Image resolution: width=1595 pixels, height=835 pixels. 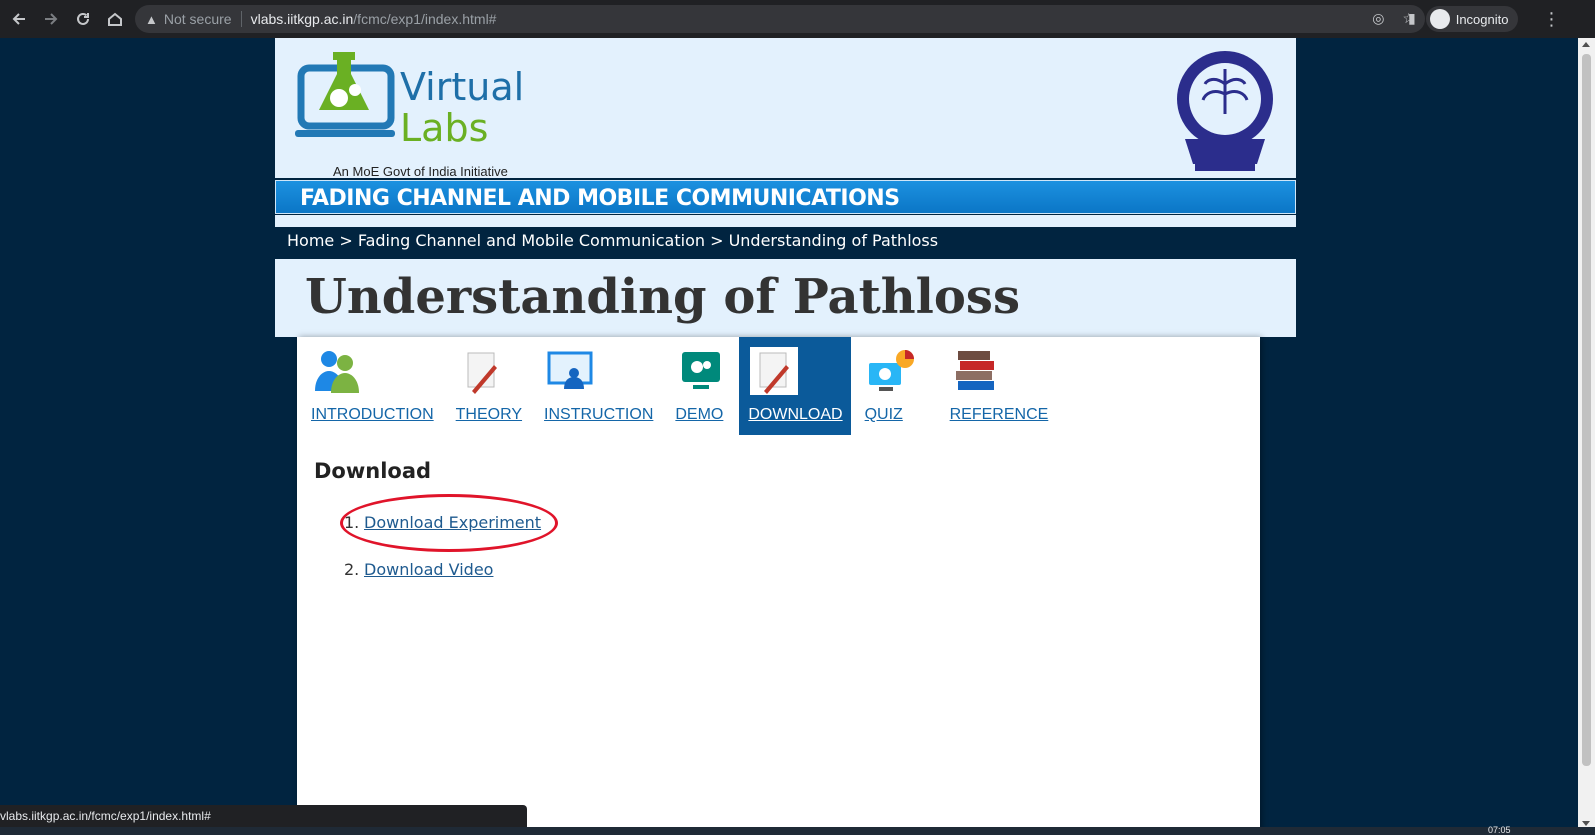 What do you see at coordinates (701, 370) in the screenshot?
I see `gears-monitor-icon` at bounding box center [701, 370].